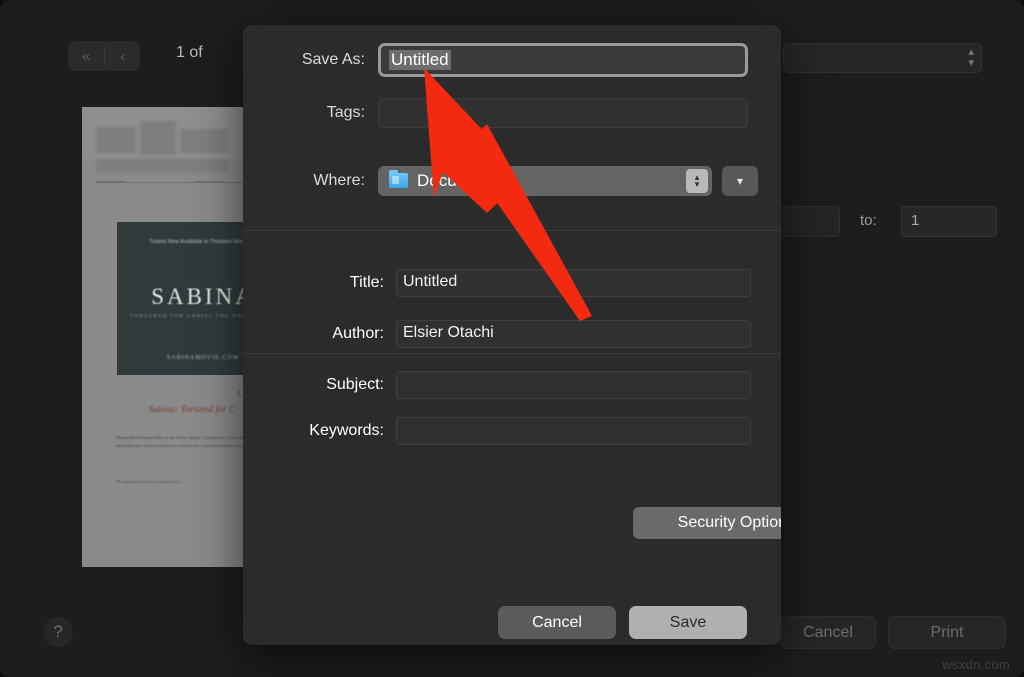  What do you see at coordinates (86, 56) in the screenshot?
I see `first-page-icon: «` at bounding box center [86, 56].